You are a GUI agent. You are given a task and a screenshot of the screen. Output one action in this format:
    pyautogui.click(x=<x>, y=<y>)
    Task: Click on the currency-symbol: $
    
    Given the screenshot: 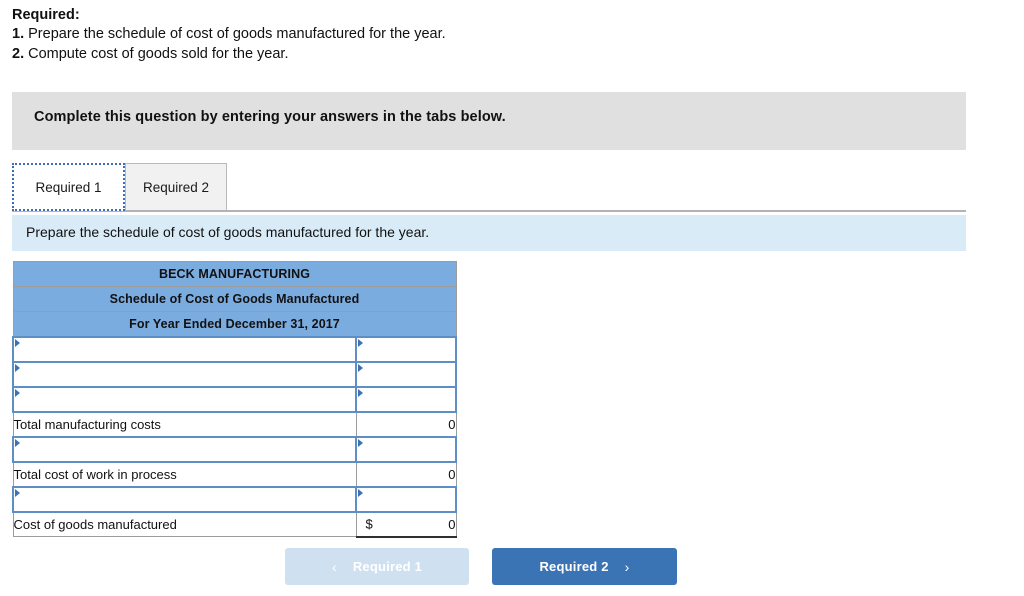 What is the action you would take?
    pyautogui.click(x=369, y=524)
    